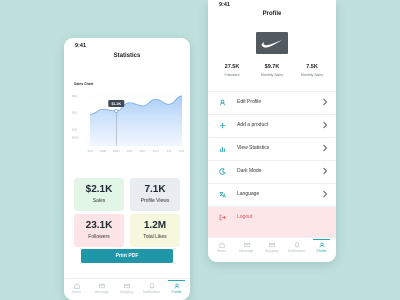 Image resolution: width=400 pixels, height=300 pixels. Describe the element at coordinates (222, 102) in the screenshot. I see `user-icon` at that location.